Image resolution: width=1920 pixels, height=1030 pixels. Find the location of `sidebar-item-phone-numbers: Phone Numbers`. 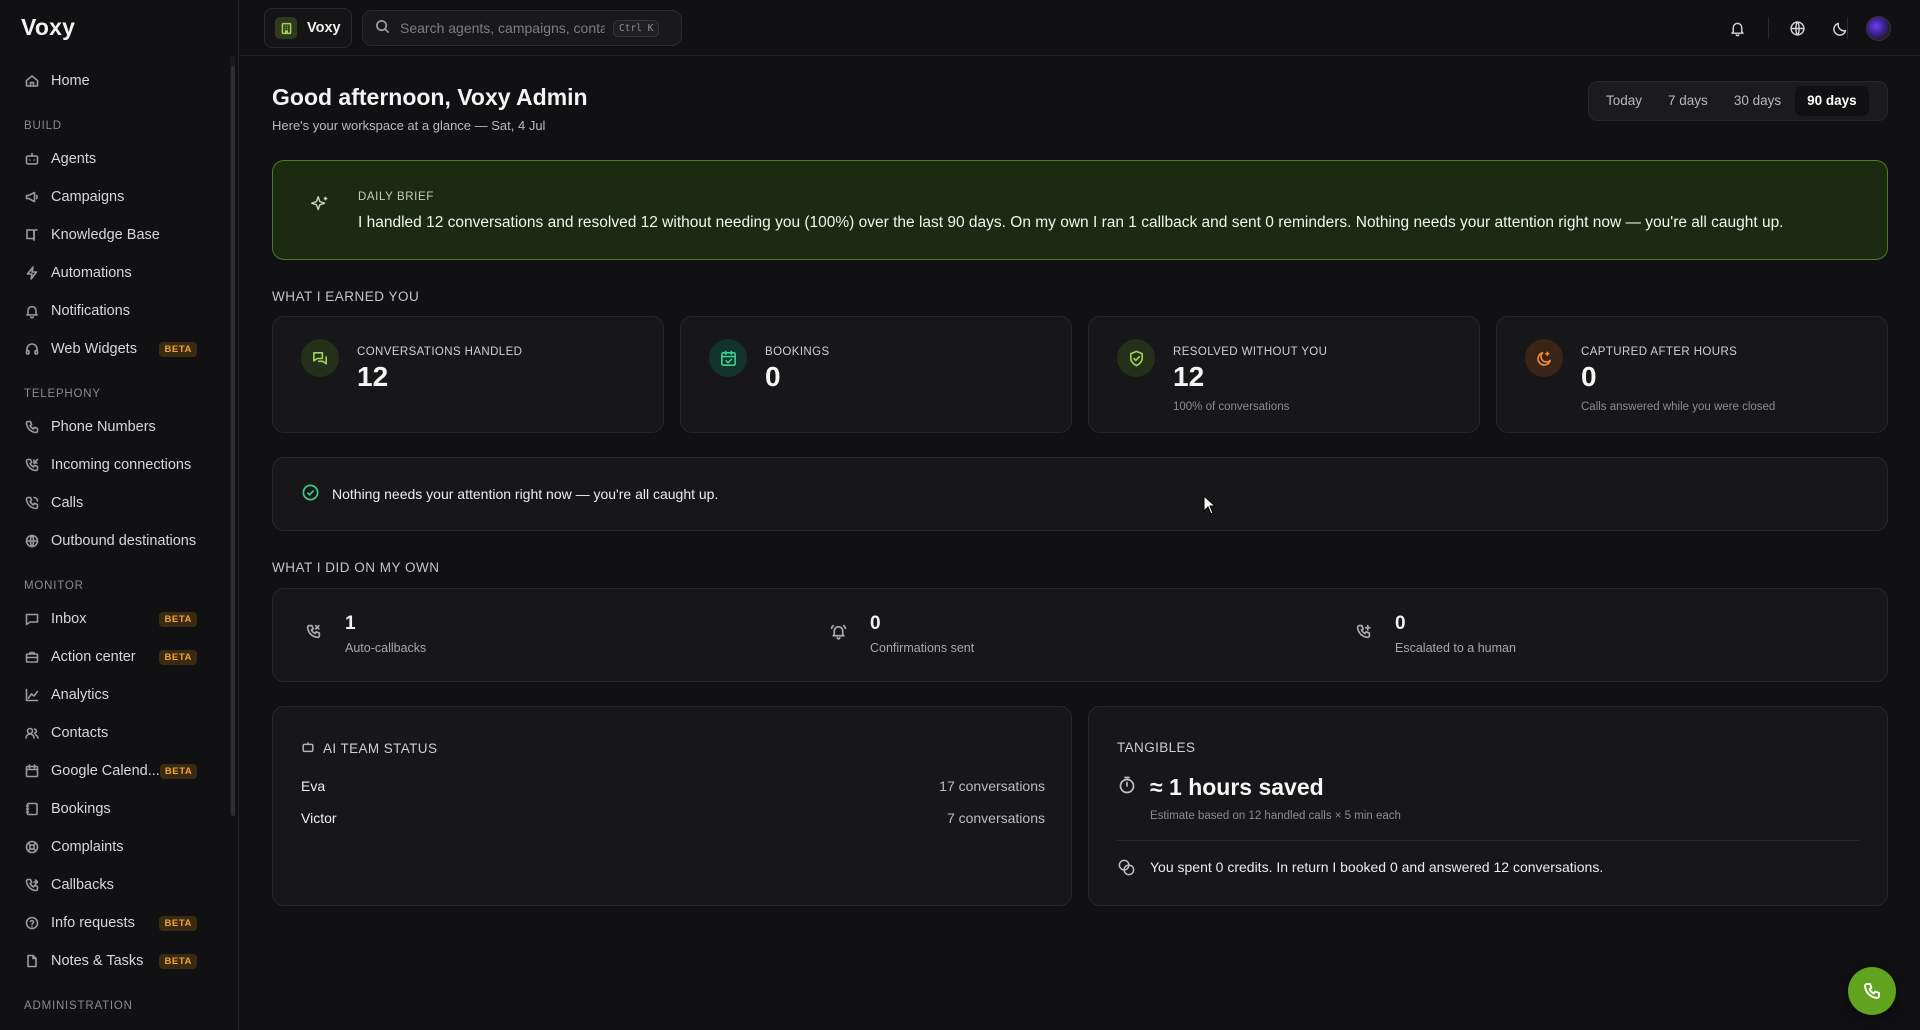

sidebar-item-phone-numbers: Phone Numbers is located at coordinates (115, 427).